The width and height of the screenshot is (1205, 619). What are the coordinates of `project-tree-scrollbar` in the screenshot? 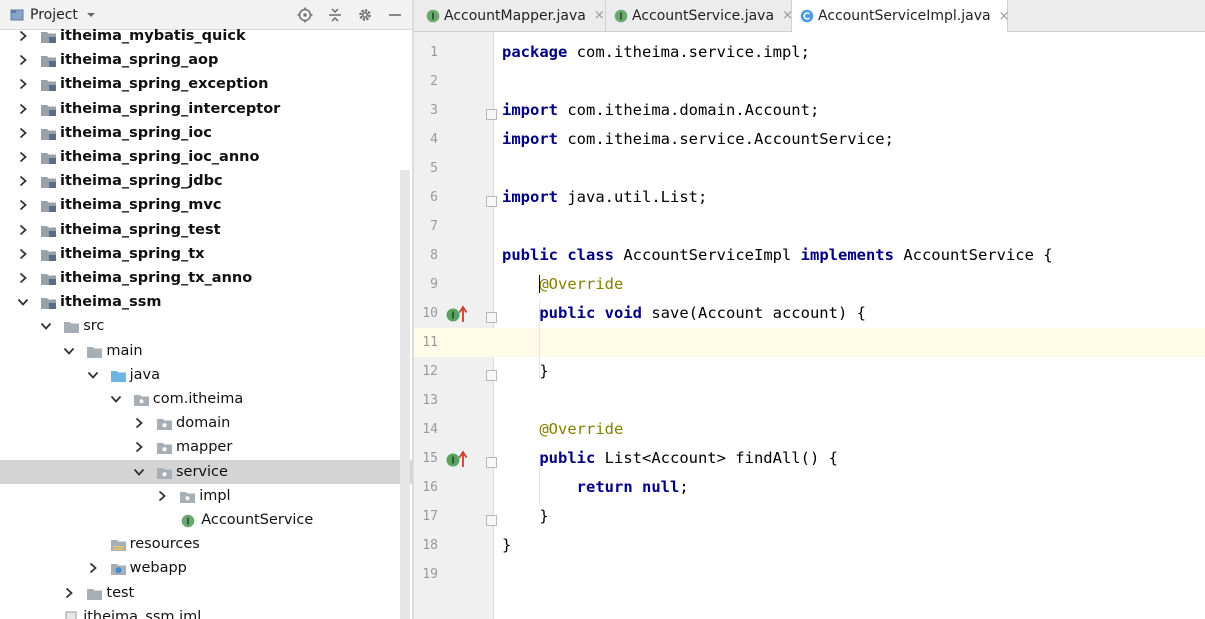 It's located at (405, 394).